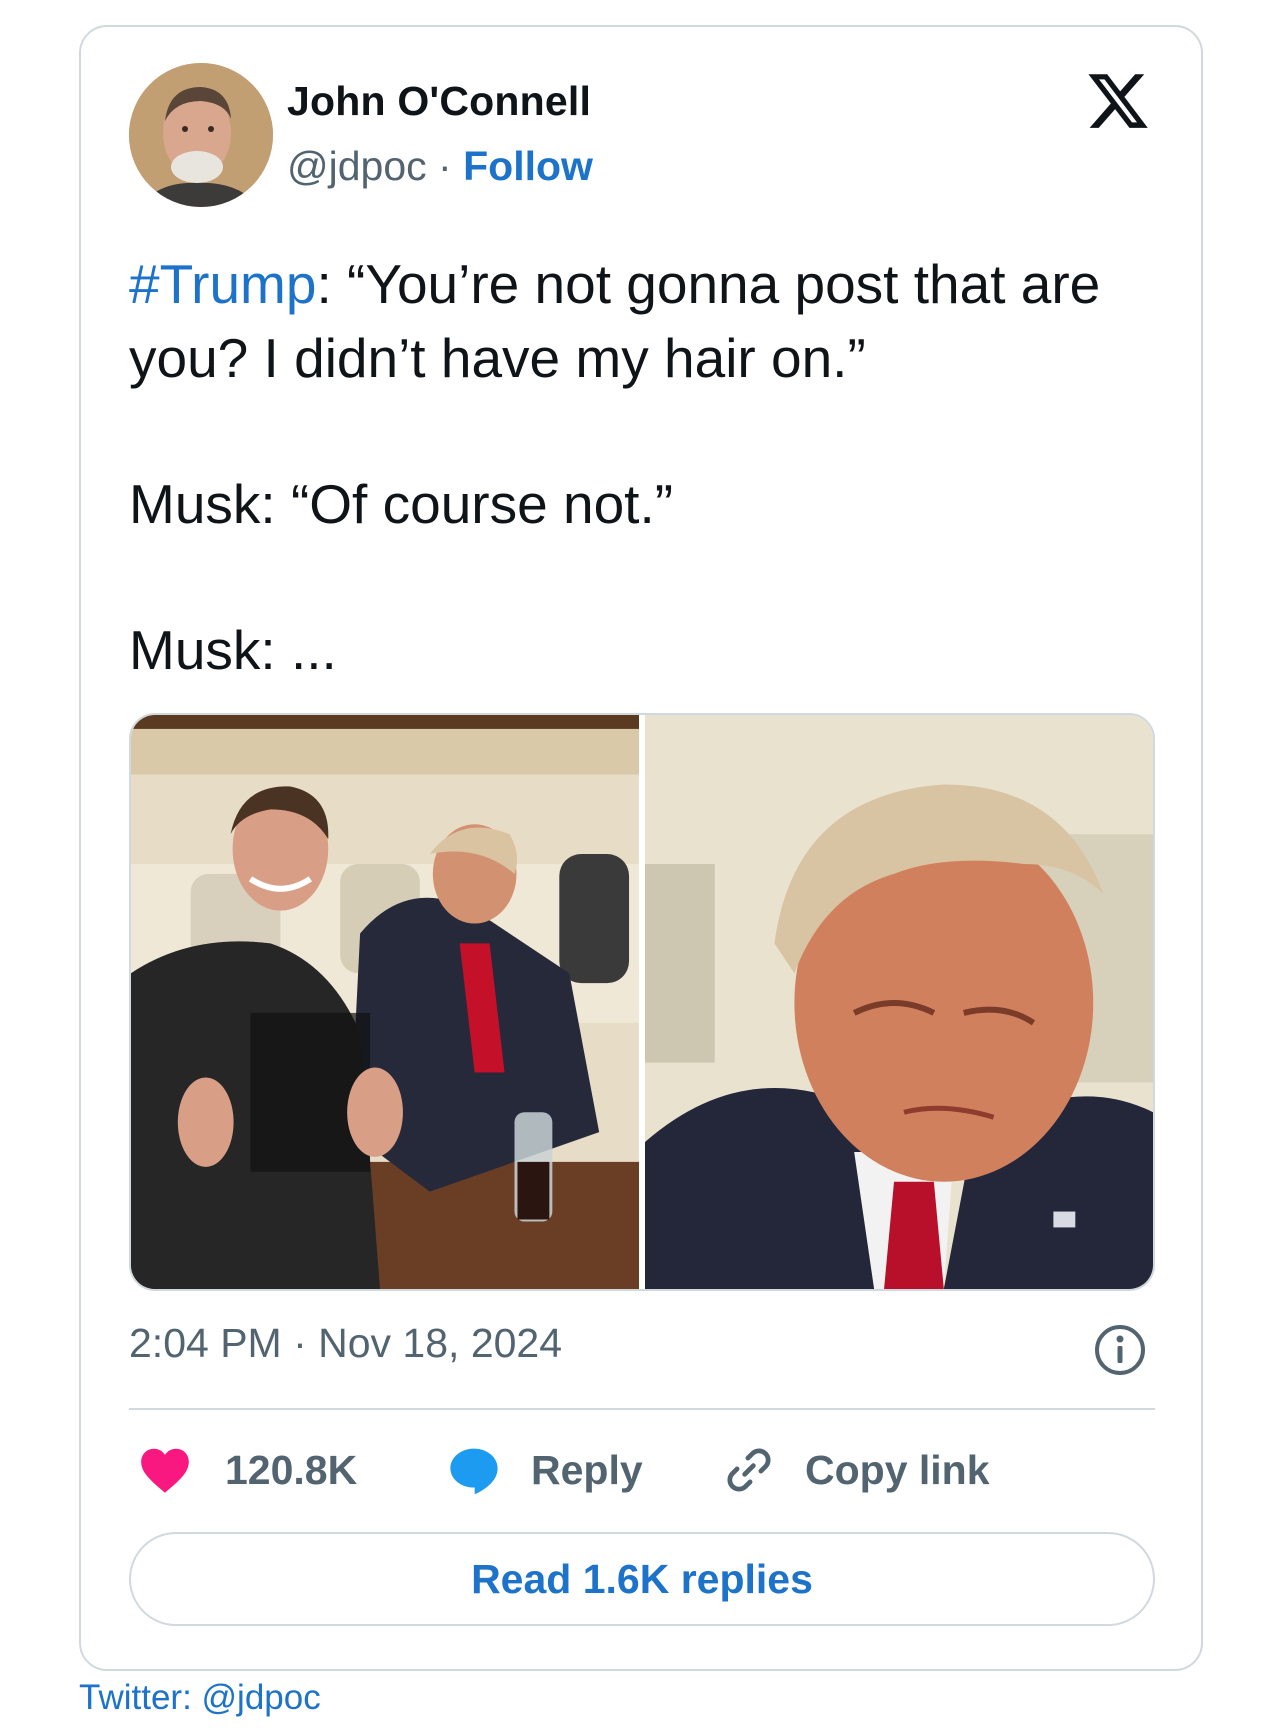 The height and width of the screenshot is (1734, 1284). I want to click on hashtag-link: #Trump, so click(222, 284).